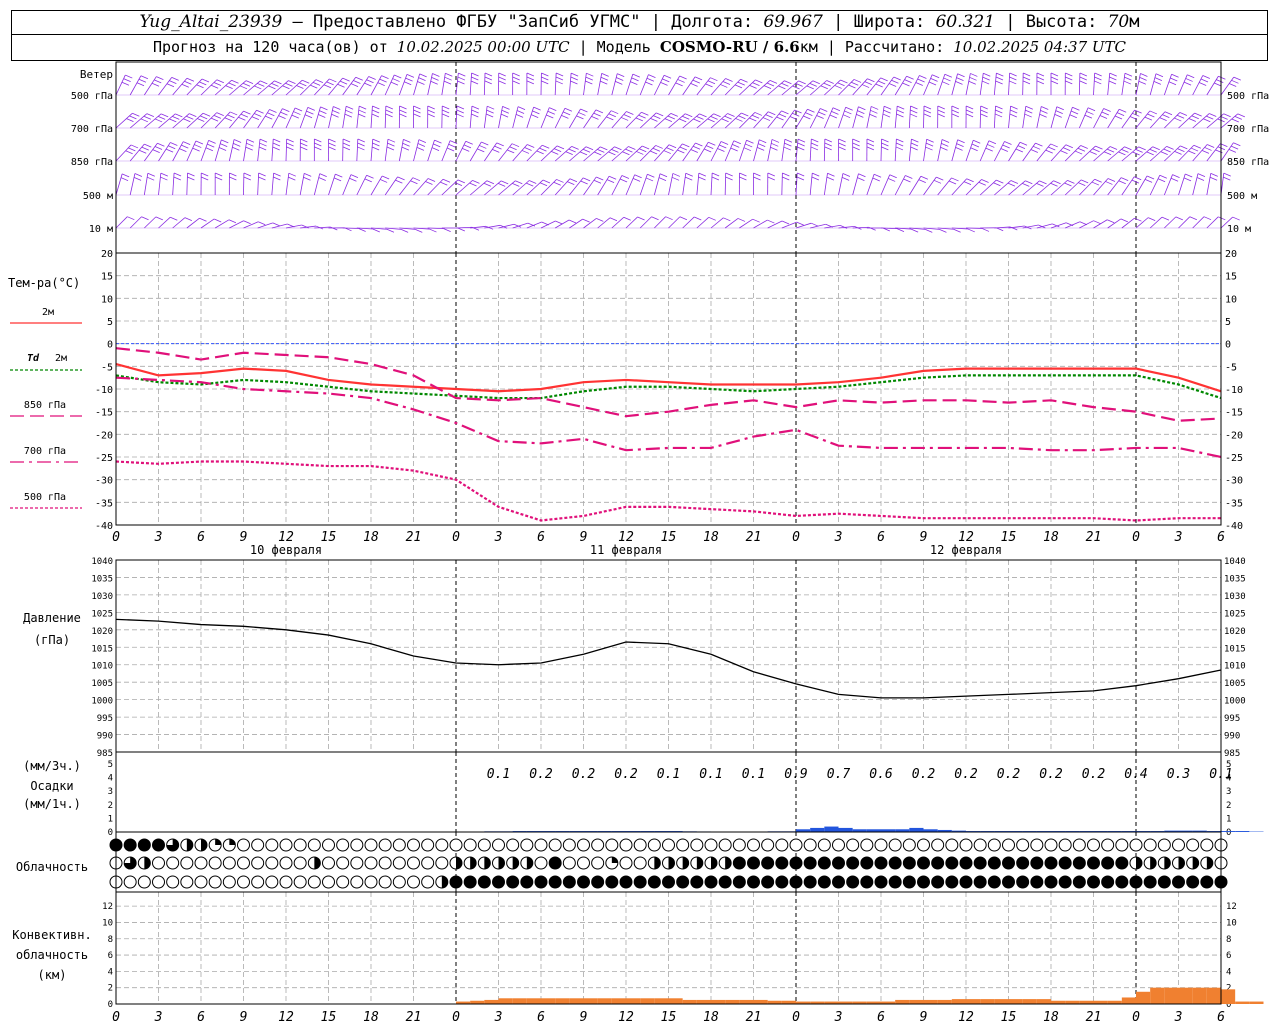 This screenshot has height=1024, width=1280. Describe the element at coordinates (754, 537) in the screenshot. I see `x-tick-label: 21` at that location.